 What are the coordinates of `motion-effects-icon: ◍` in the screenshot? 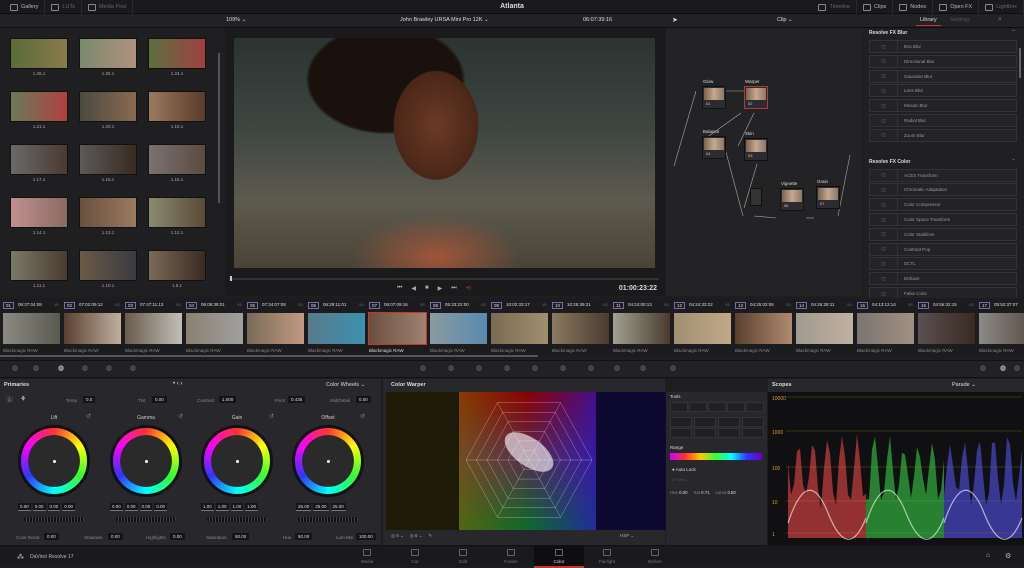 It's located at (133, 368).